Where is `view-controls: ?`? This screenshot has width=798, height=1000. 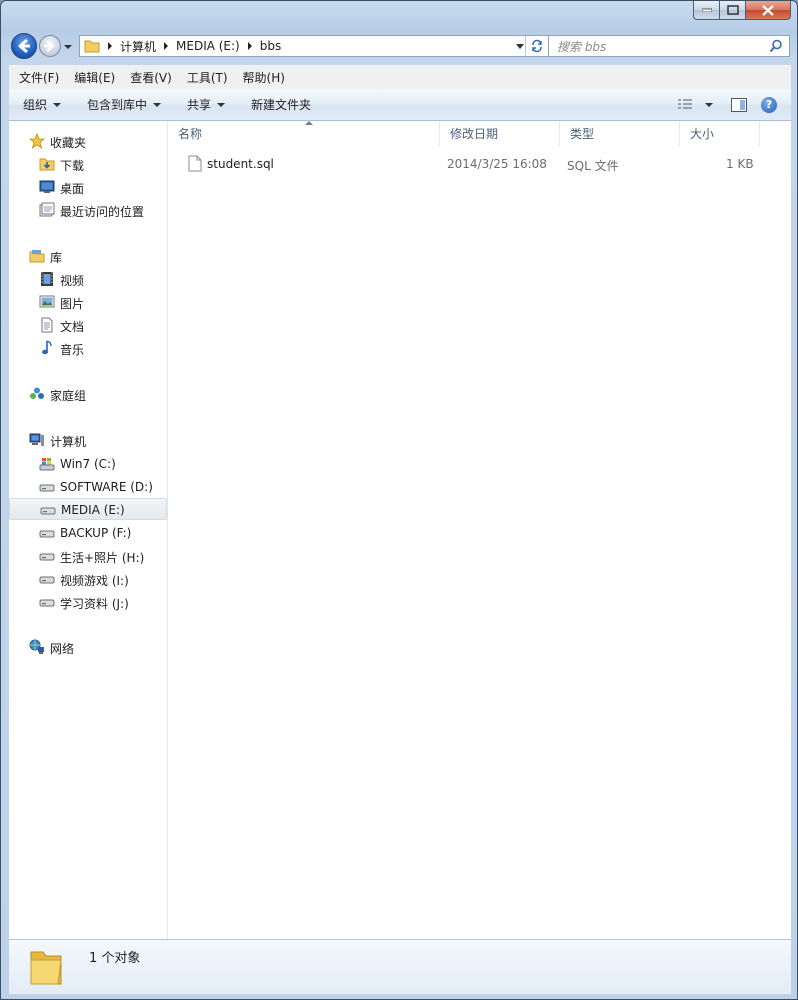
view-controls: ? is located at coordinates (734, 104).